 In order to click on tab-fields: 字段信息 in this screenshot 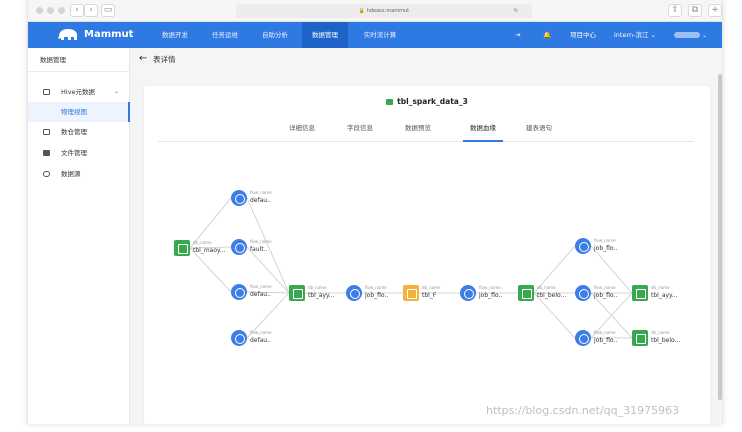, I will do `click(360, 130)`.